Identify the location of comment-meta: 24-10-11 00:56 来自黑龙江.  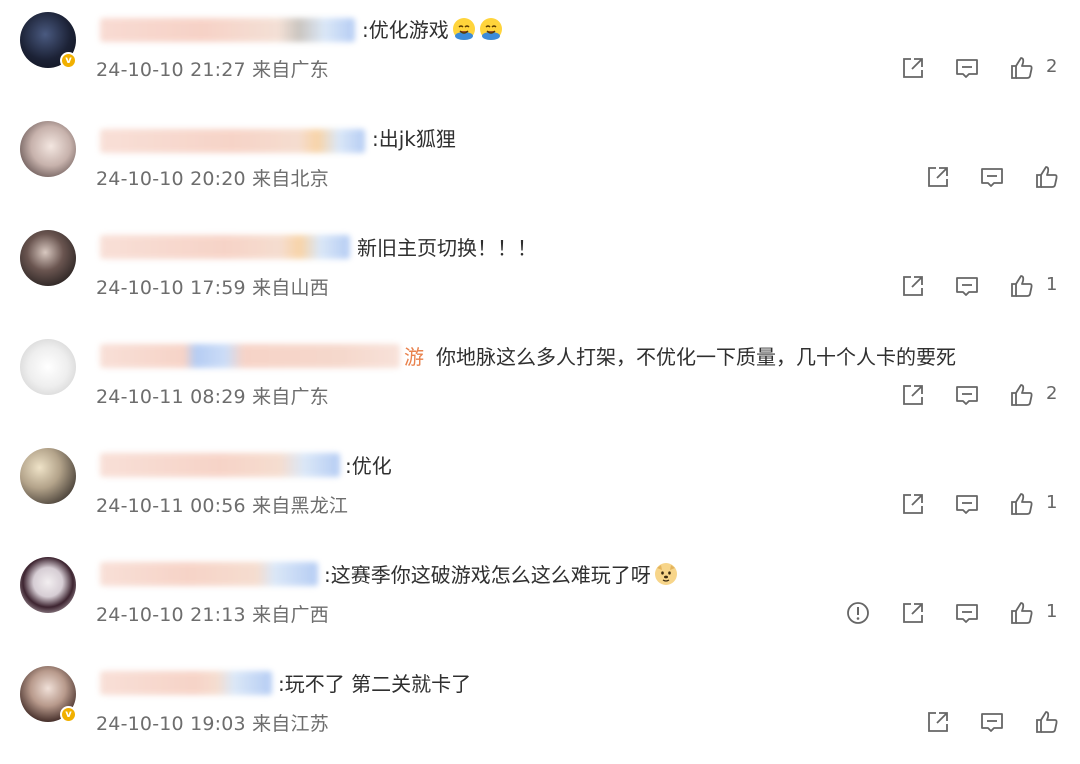
(222, 504).